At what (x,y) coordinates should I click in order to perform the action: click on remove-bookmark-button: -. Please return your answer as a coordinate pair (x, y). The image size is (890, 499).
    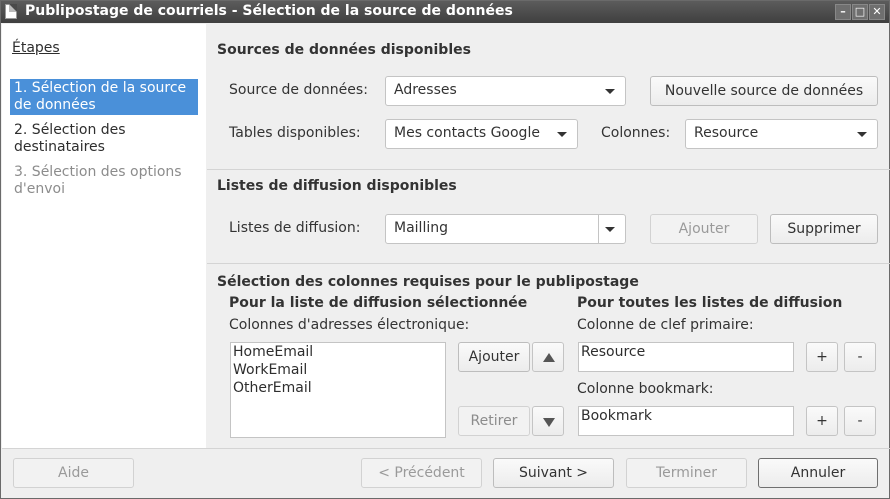
    Looking at the image, I should click on (860, 421).